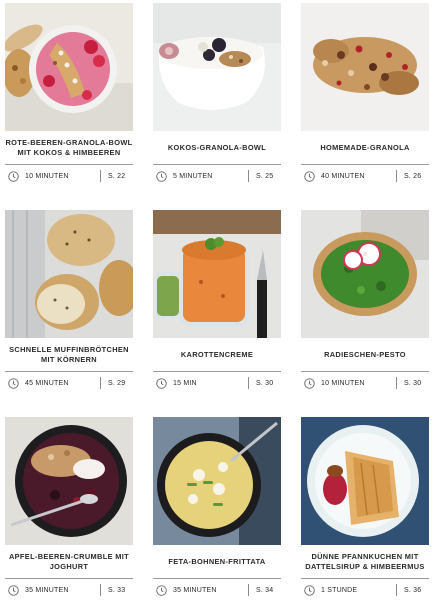  I want to click on recipe-meta: 45 MINUTEN S. 29, so click(69, 383).